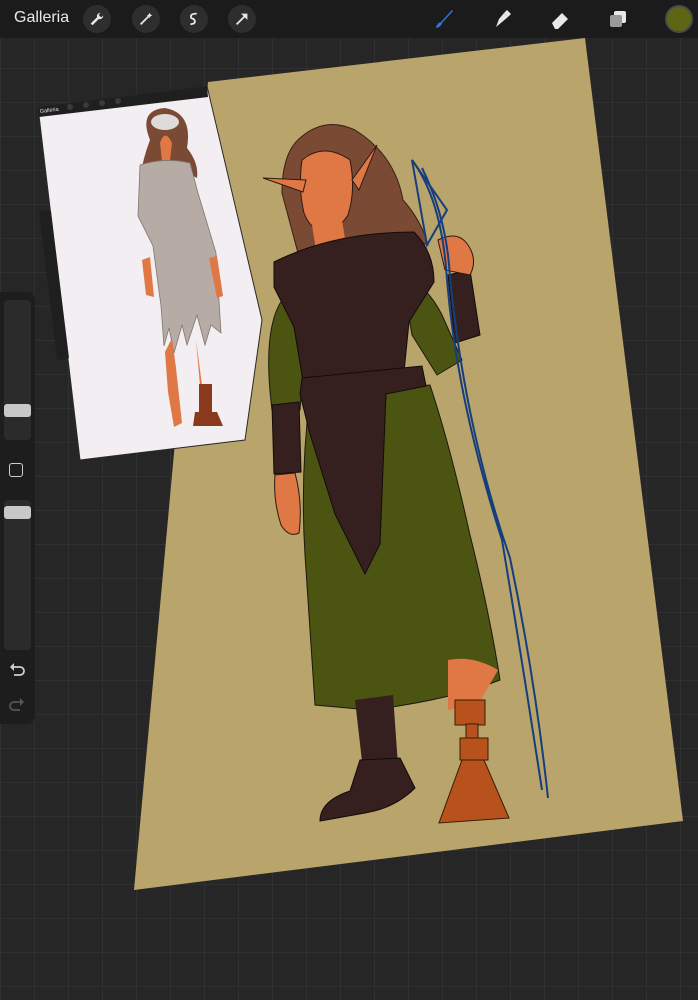 Image resolution: width=698 pixels, height=1000 pixels. Describe the element at coordinates (97, 19) in the screenshot. I see `wrench-icon` at that location.